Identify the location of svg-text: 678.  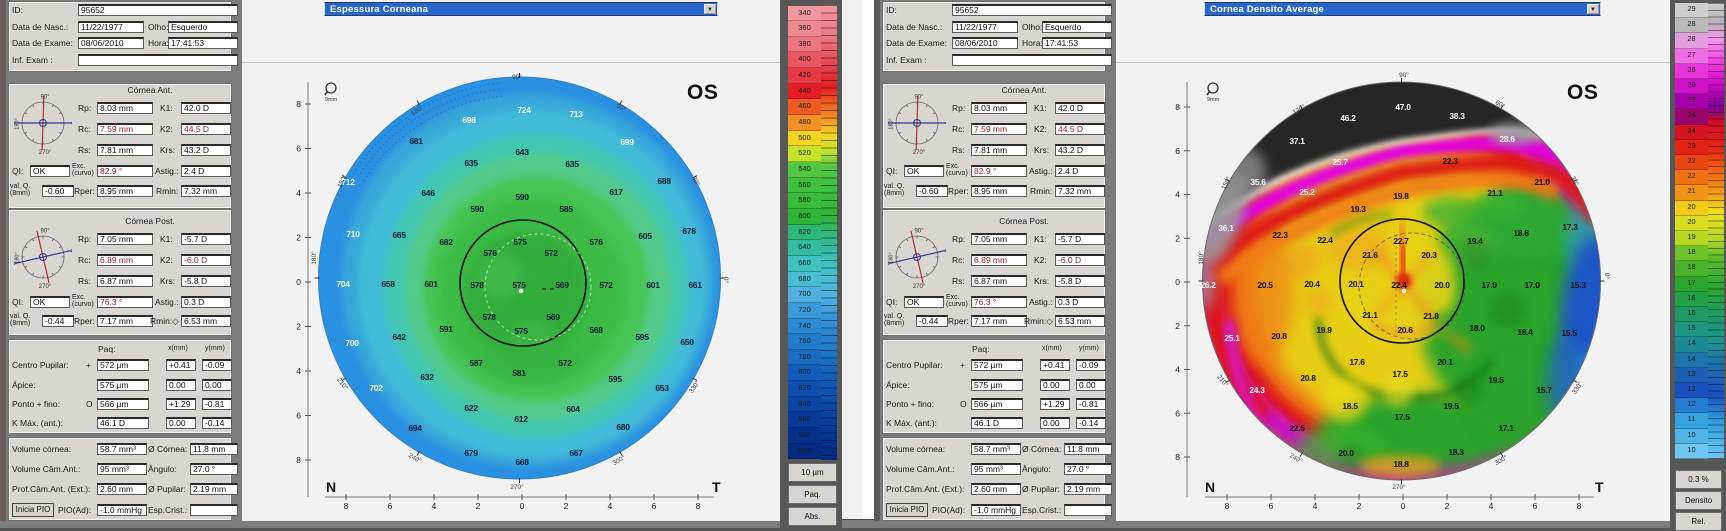
(689, 231).